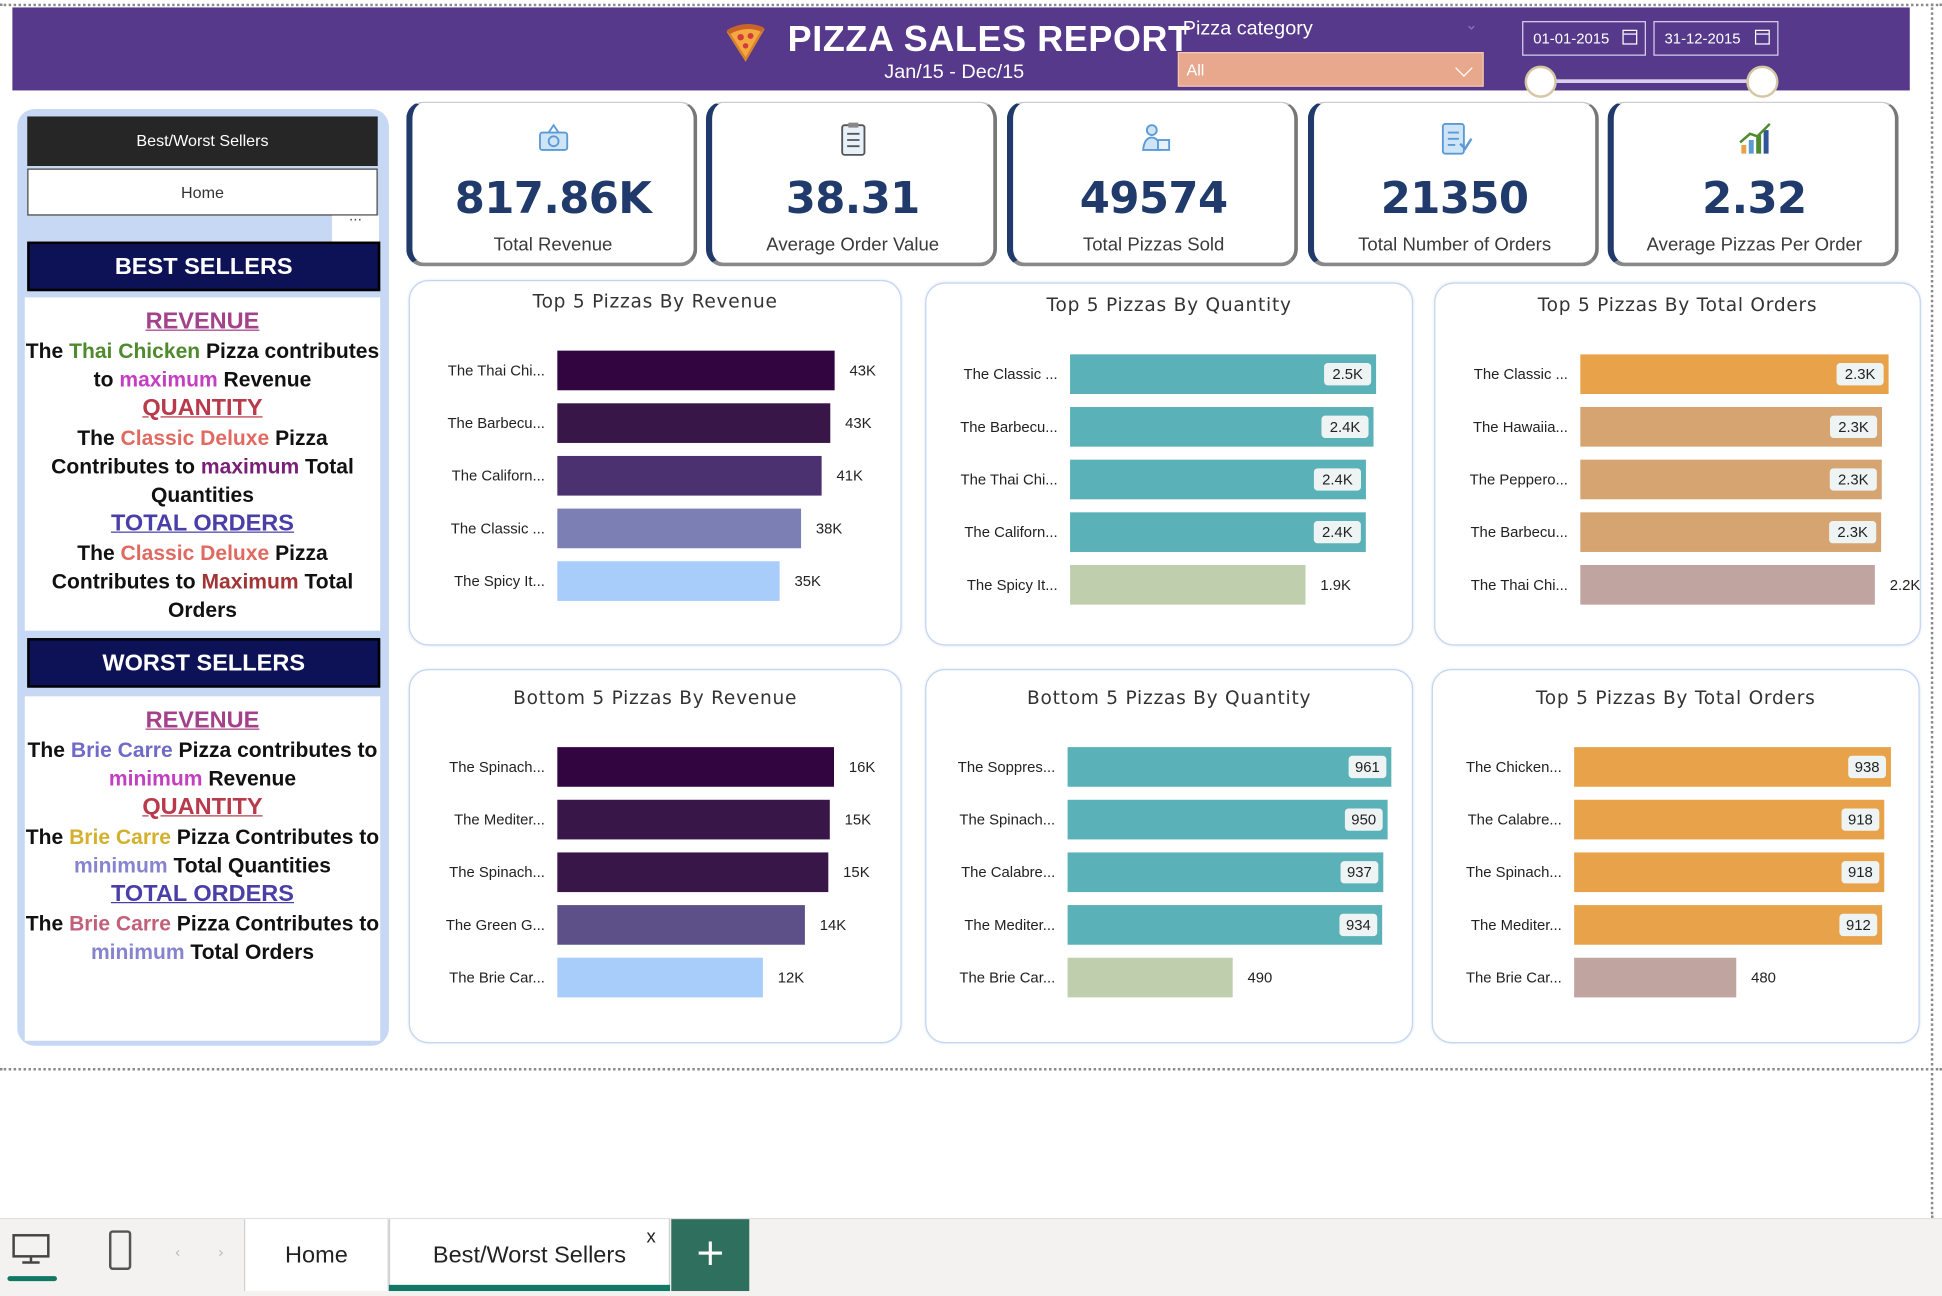 The width and height of the screenshot is (1942, 1296). I want to click on next-page-arrow: ›, so click(221, 1252).